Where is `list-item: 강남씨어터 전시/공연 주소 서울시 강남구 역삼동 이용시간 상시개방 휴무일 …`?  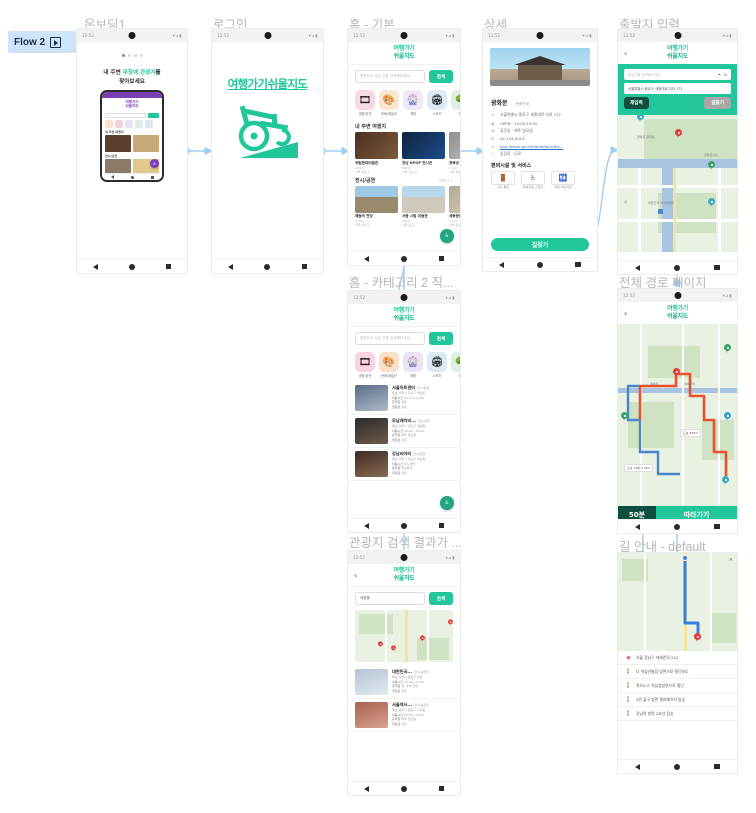 list-item: 강남씨어터 전시/공연 주소 서울시 강남구 역삼동 이용시간 상시개방 휴무일 … is located at coordinates (404, 464).